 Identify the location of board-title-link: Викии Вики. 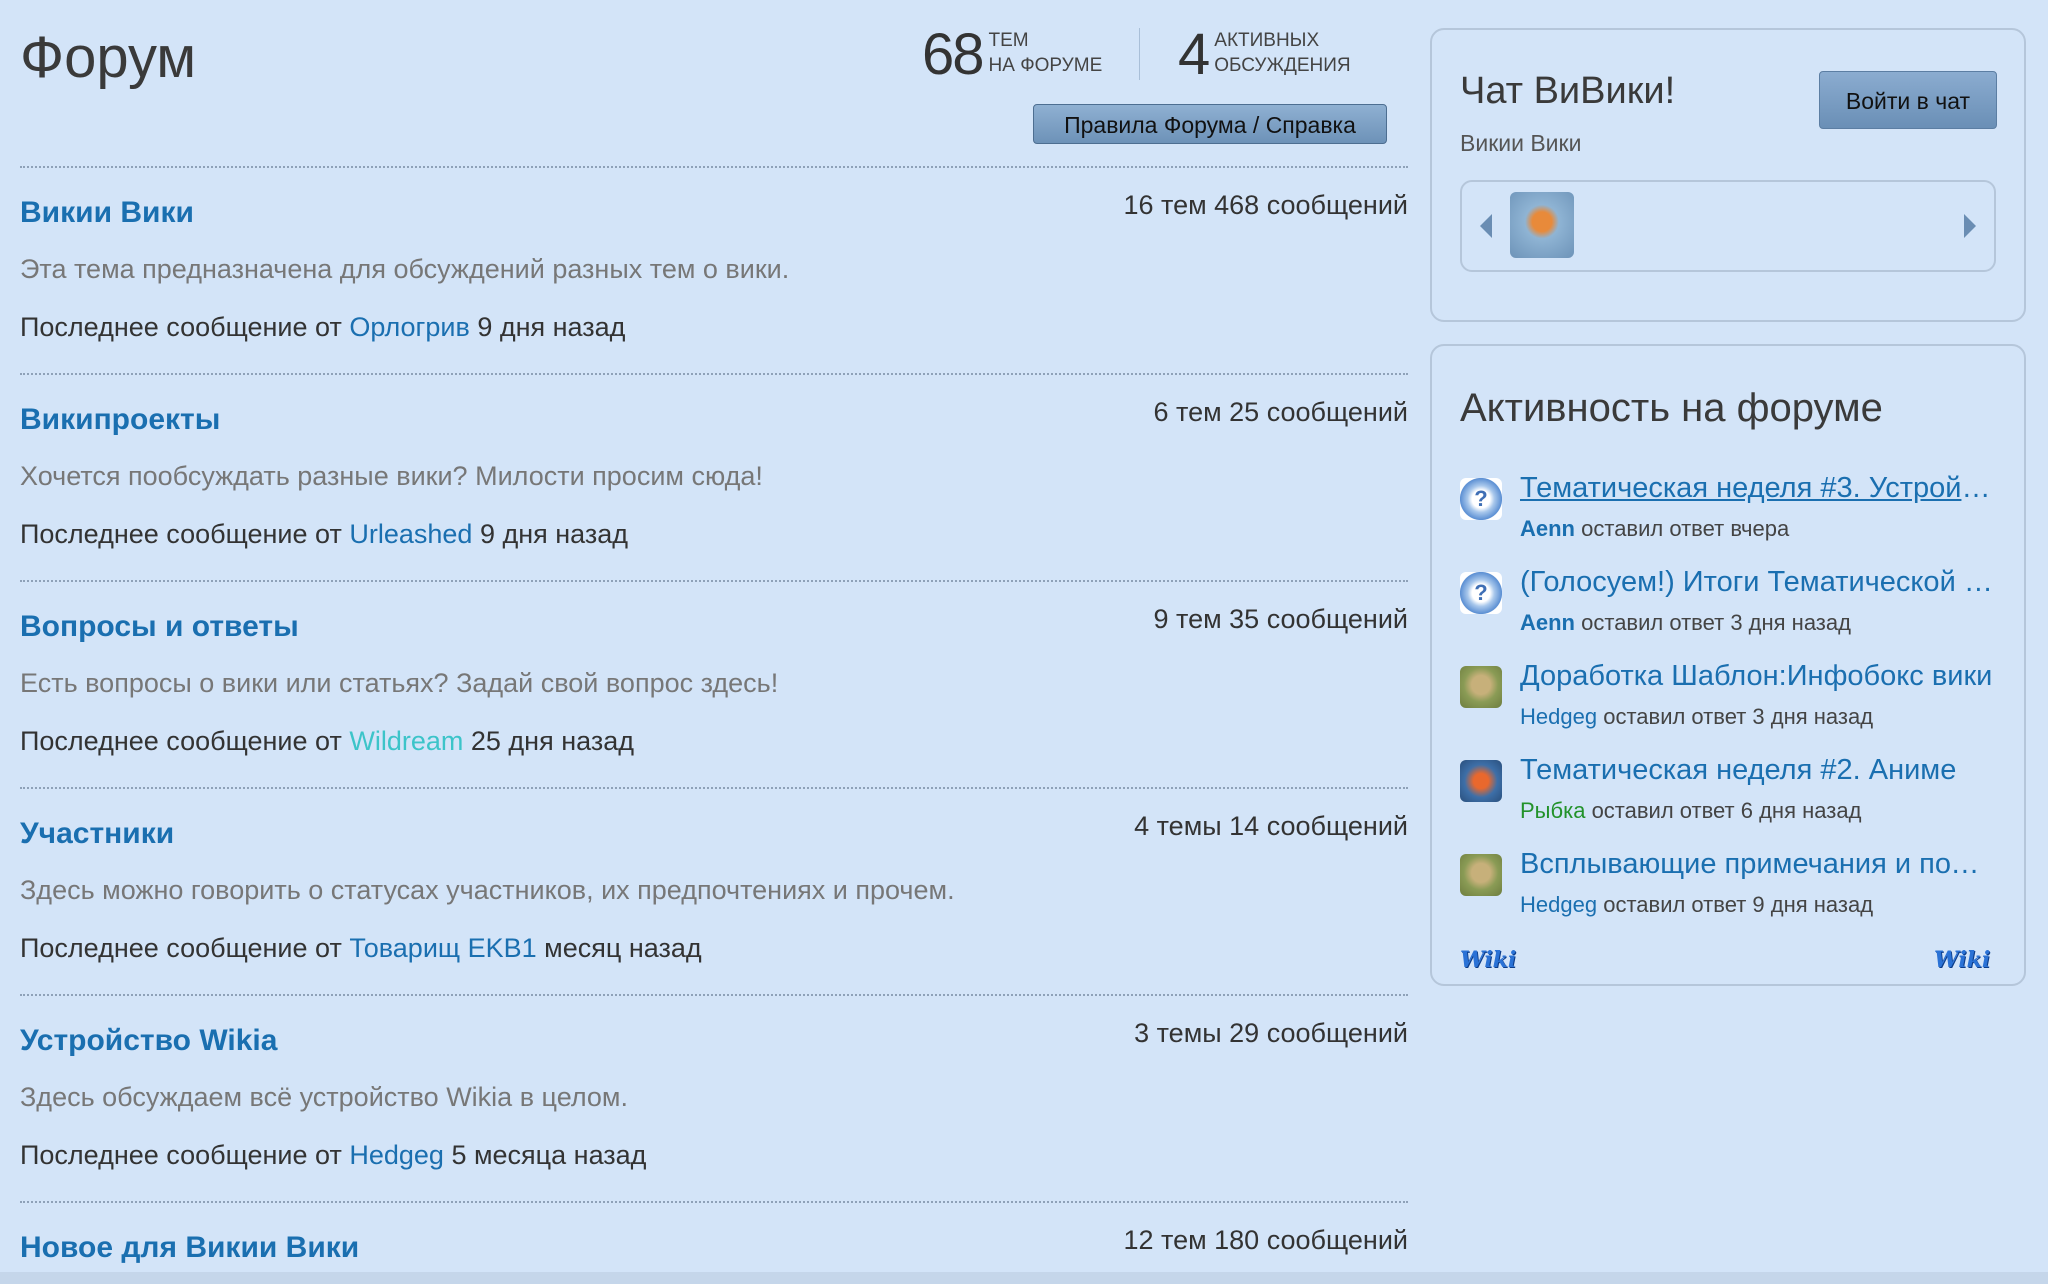
(107, 213).